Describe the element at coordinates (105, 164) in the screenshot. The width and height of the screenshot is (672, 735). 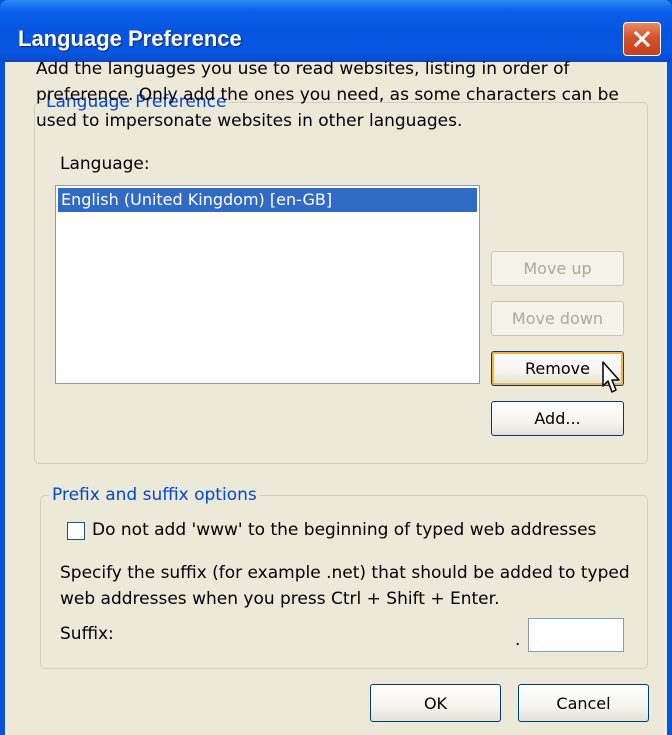
I see `language-list-label: Language:` at that location.